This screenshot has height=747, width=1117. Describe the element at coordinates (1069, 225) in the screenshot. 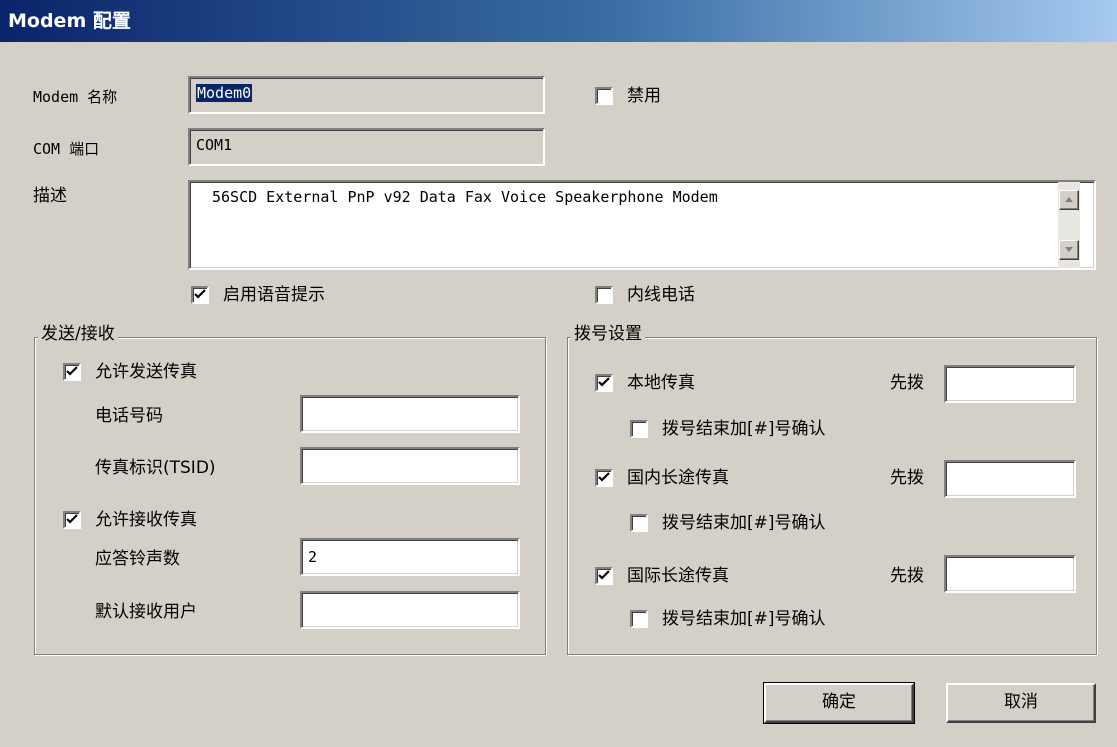

I see `description-scrollbar` at that location.